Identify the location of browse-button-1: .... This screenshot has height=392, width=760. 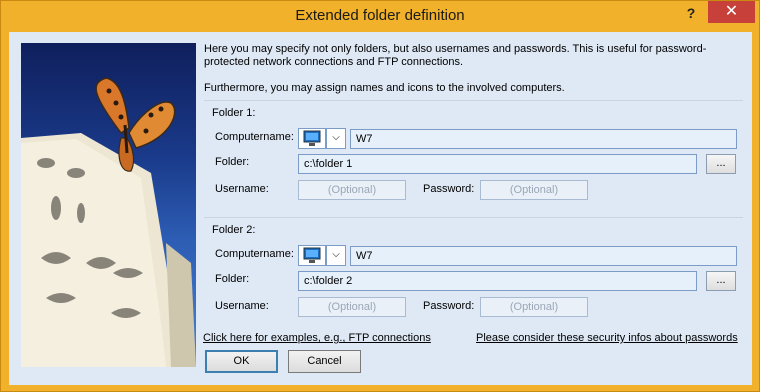
(721, 164).